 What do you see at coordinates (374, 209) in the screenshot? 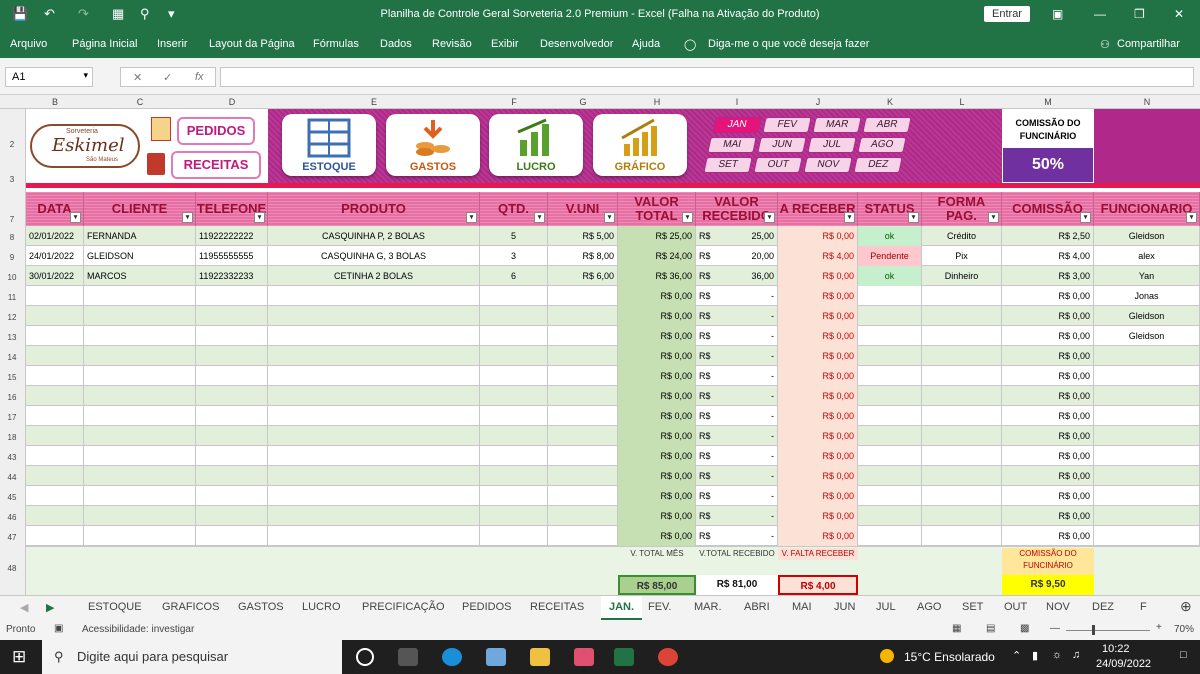
I see `th-produto: PRODUTO ▾` at bounding box center [374, 209].